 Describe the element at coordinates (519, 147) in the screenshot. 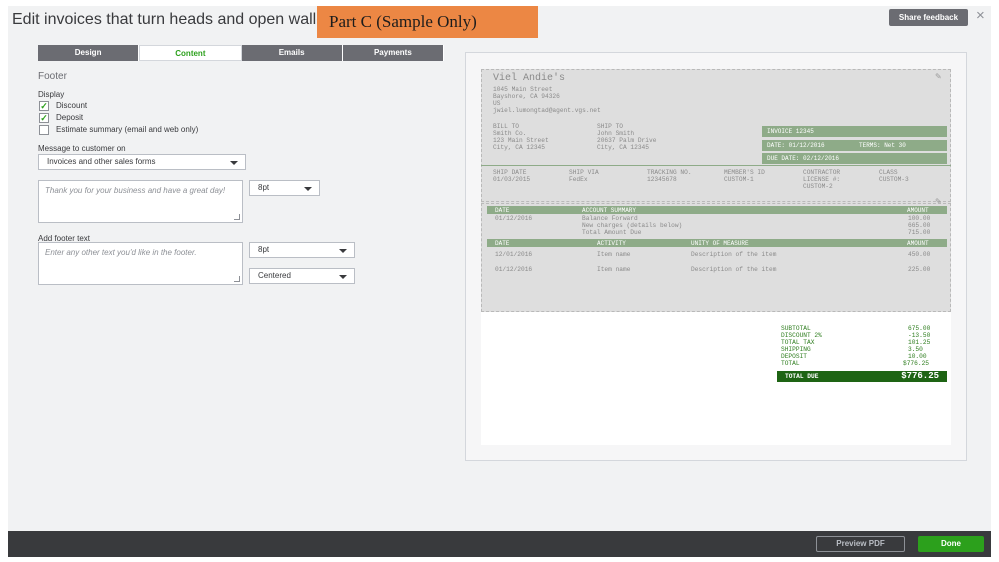

I see `bill-to-line: City, CA 12345` at that location.